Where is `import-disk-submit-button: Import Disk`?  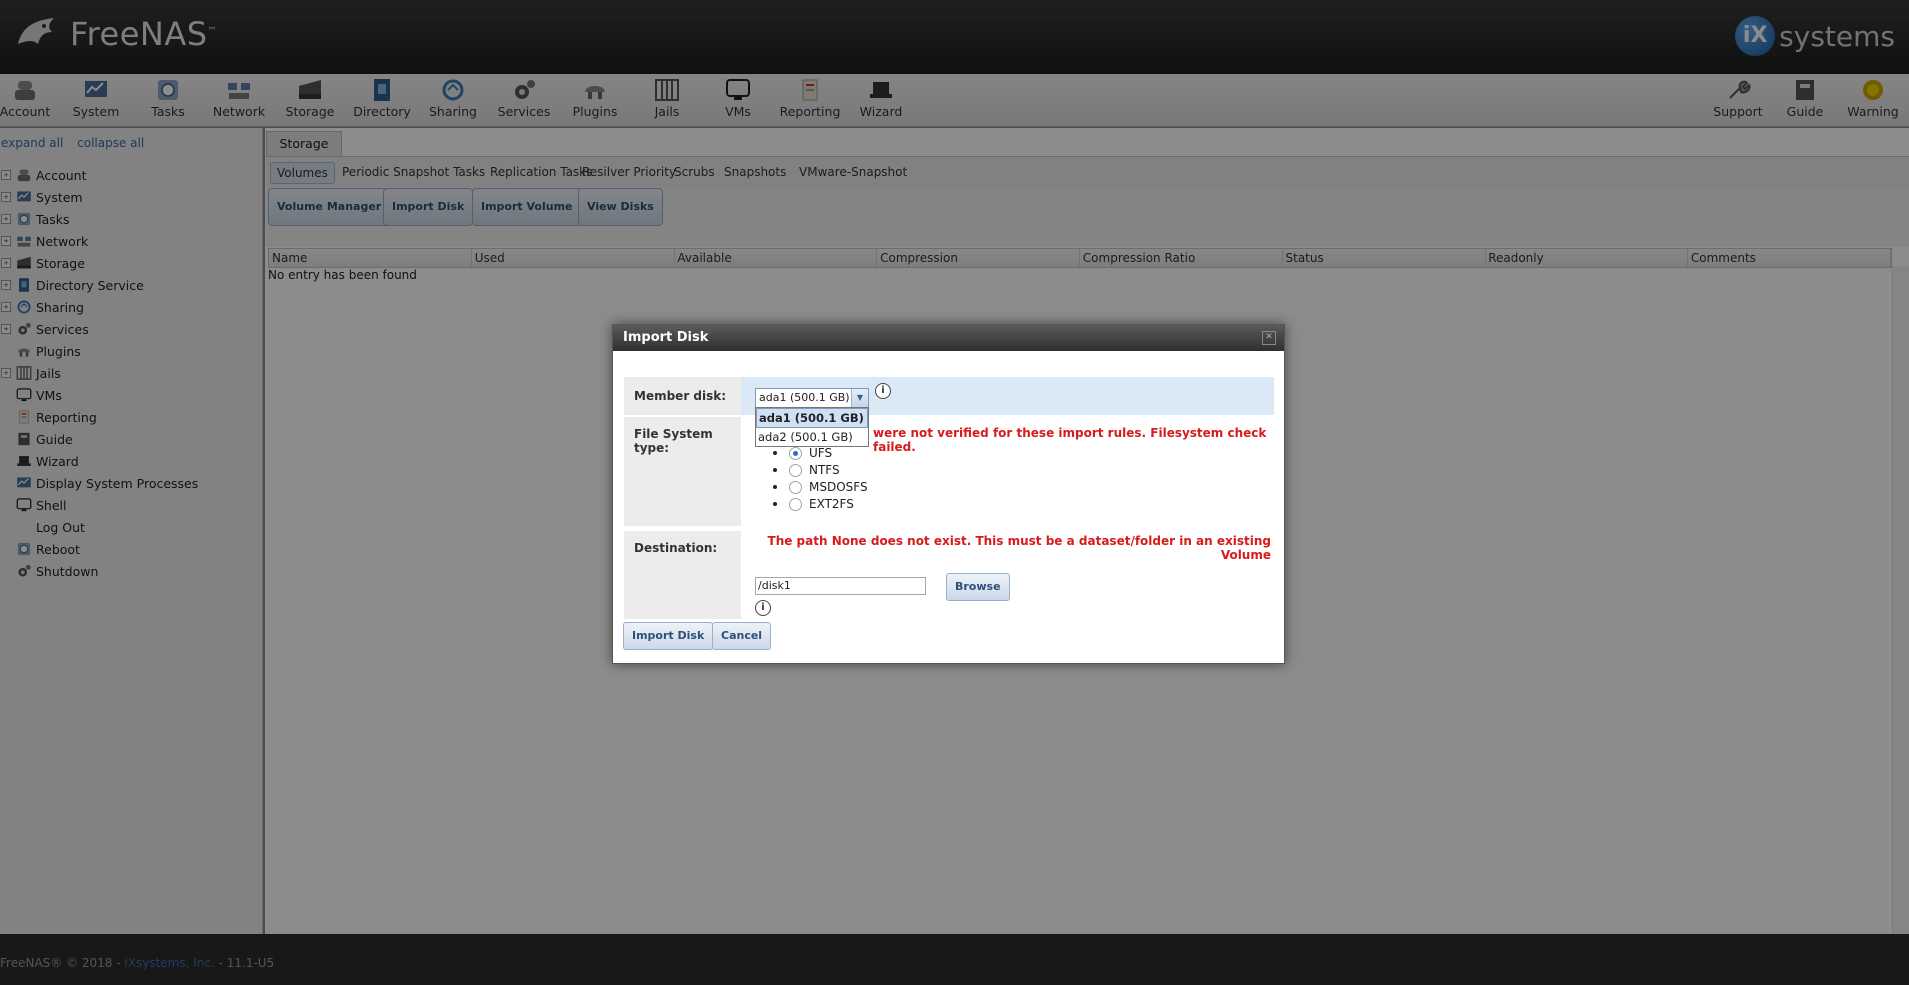 import-disk-submit-button: Import Disk is located at coordinates (668, 636).